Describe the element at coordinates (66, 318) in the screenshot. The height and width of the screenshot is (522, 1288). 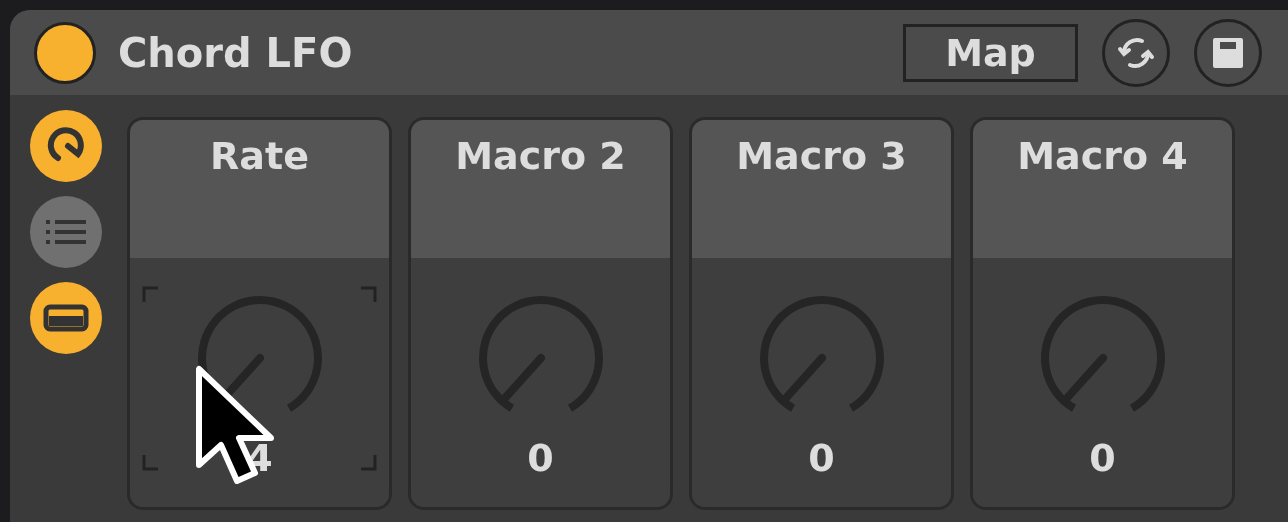
I see `panel-icon` at that location.